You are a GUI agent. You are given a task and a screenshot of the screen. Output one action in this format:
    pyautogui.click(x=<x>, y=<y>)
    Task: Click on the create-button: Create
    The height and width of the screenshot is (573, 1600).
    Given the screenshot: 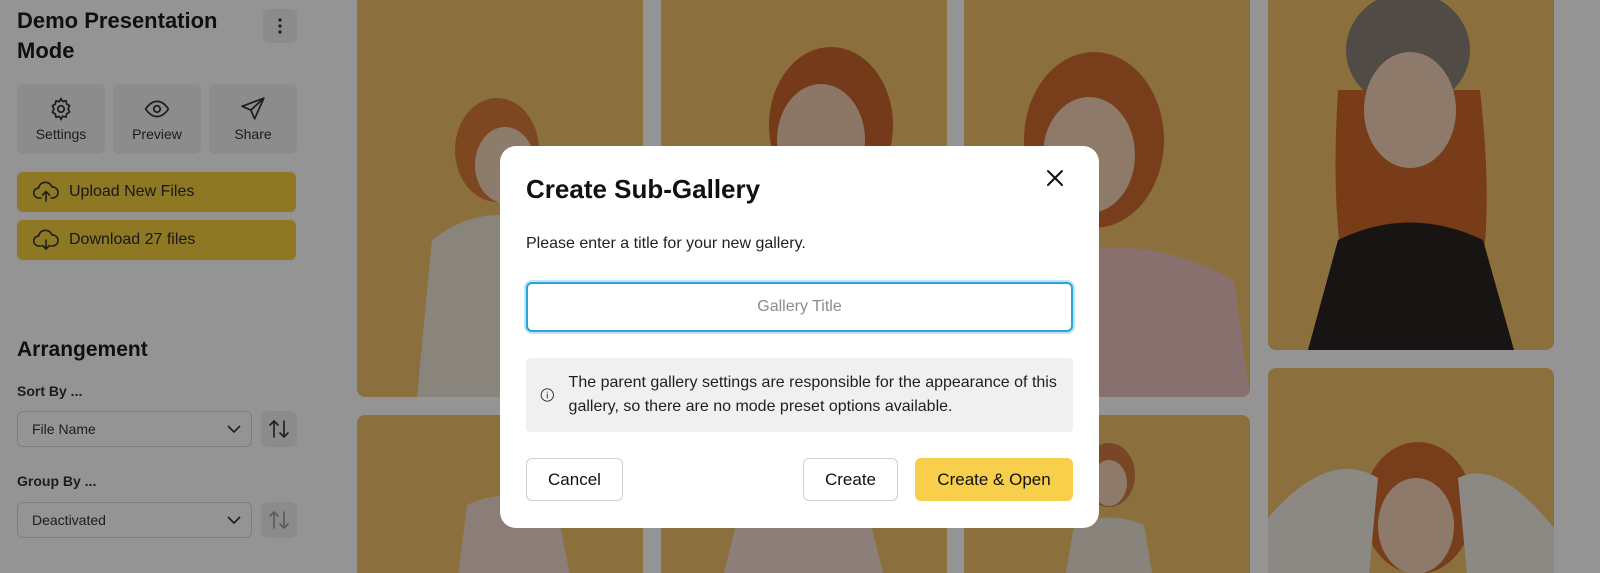 What is the action you would take?
    pyautogui.click(x=850, y=479)
    